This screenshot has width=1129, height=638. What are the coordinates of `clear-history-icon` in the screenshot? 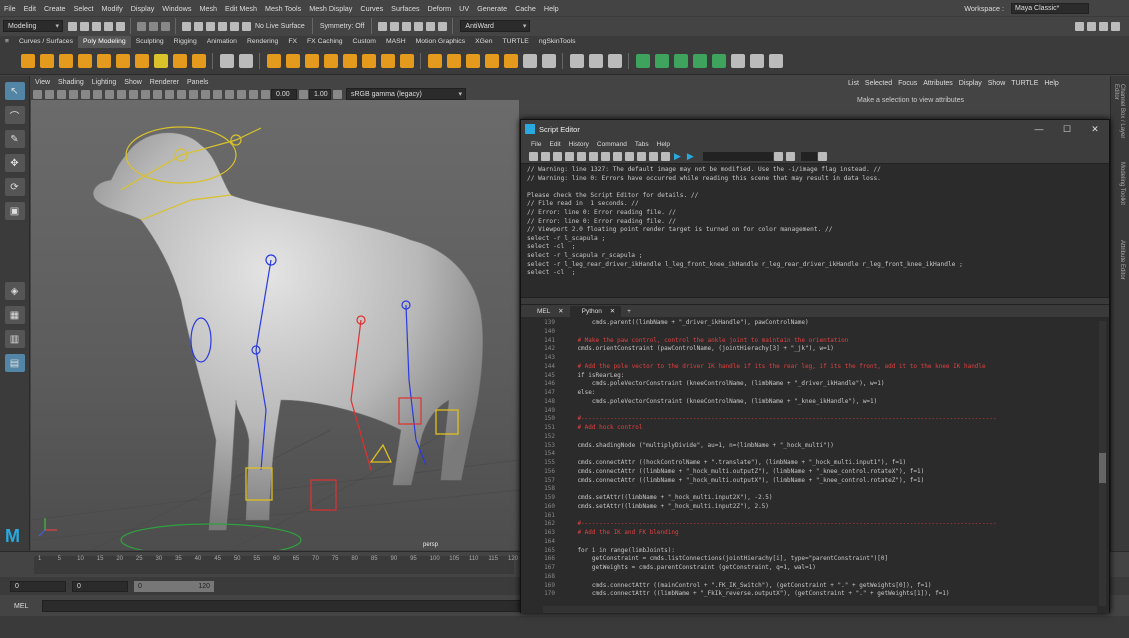 It's located at (581, 156).